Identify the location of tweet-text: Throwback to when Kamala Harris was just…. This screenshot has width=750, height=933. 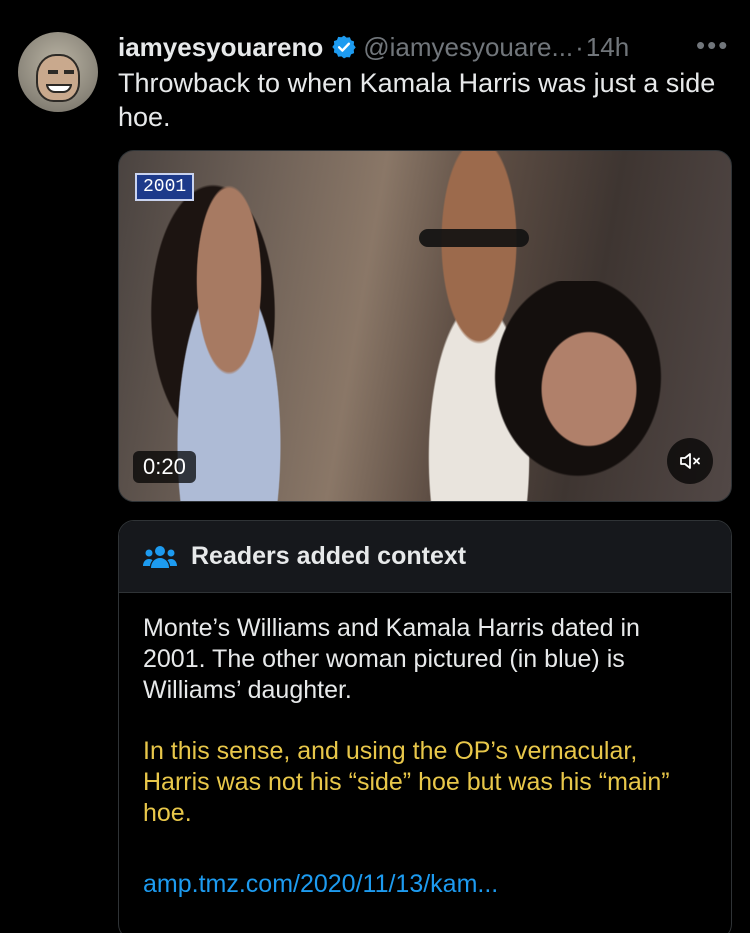
(417, 100).